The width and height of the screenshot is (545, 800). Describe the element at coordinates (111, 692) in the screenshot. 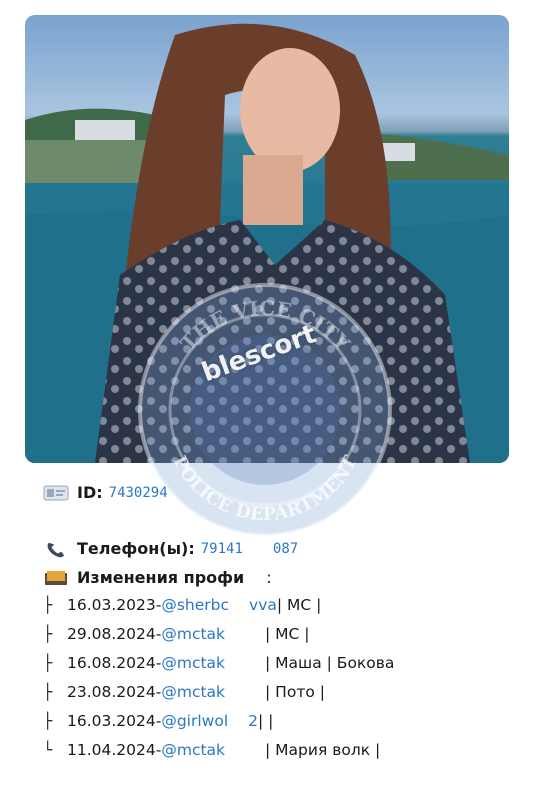

I see `history-date: 23.08.2024` at that location.